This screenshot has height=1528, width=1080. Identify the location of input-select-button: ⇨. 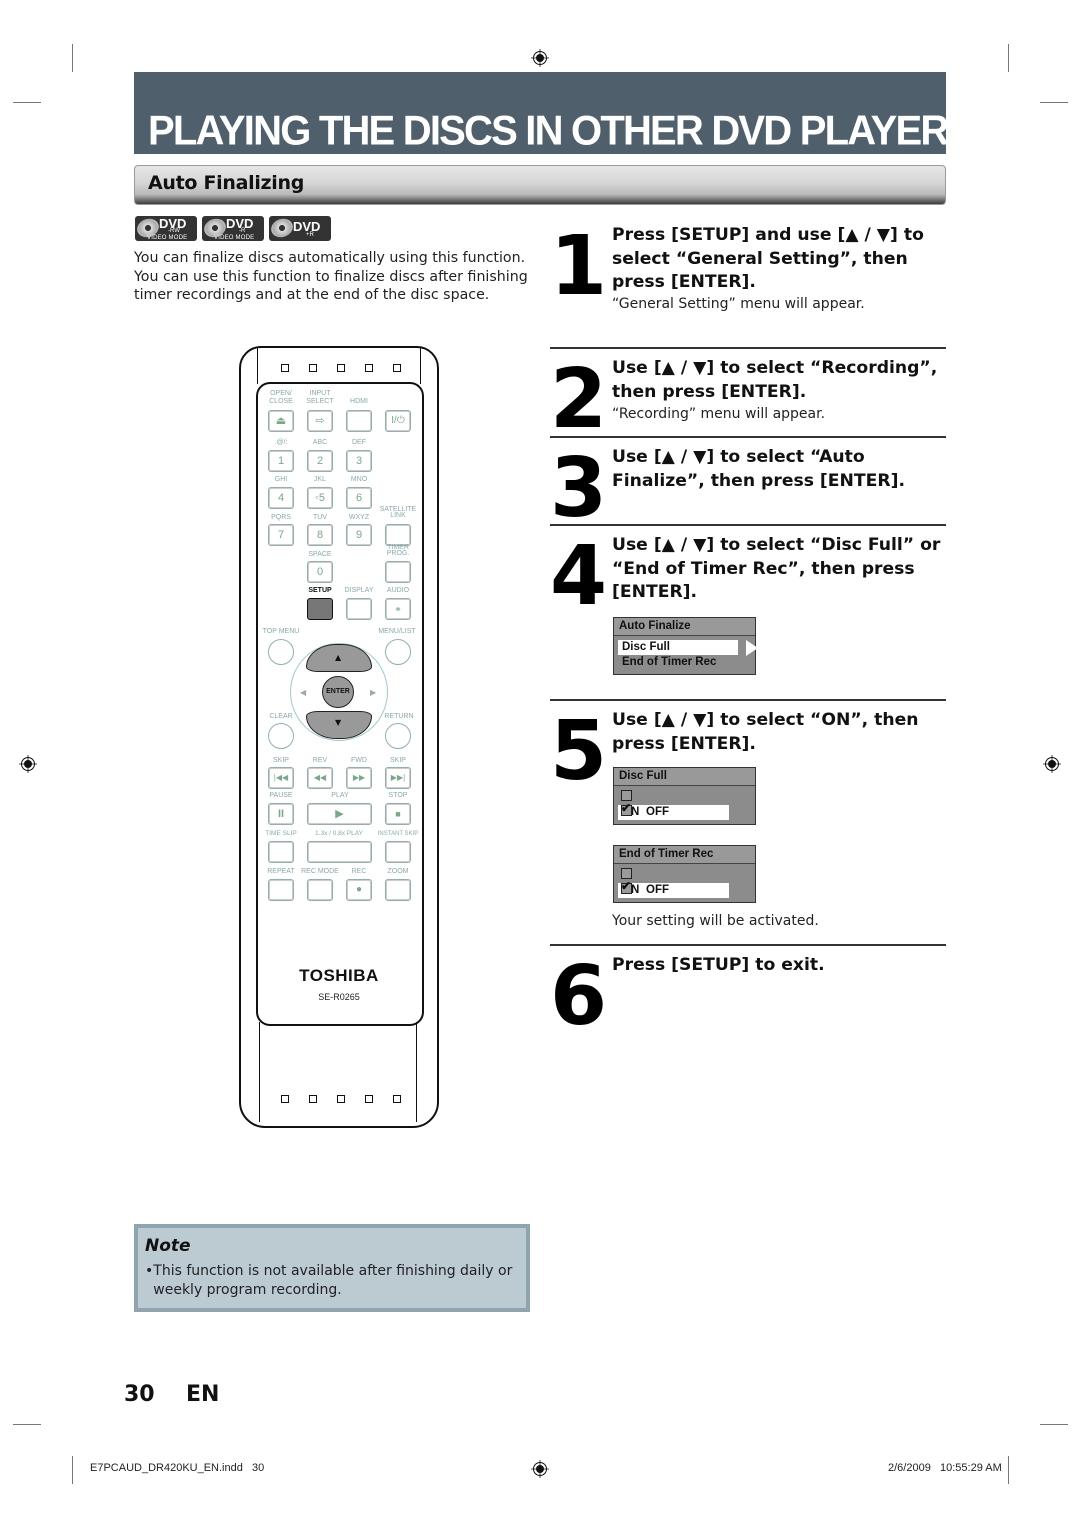
(320, 421).